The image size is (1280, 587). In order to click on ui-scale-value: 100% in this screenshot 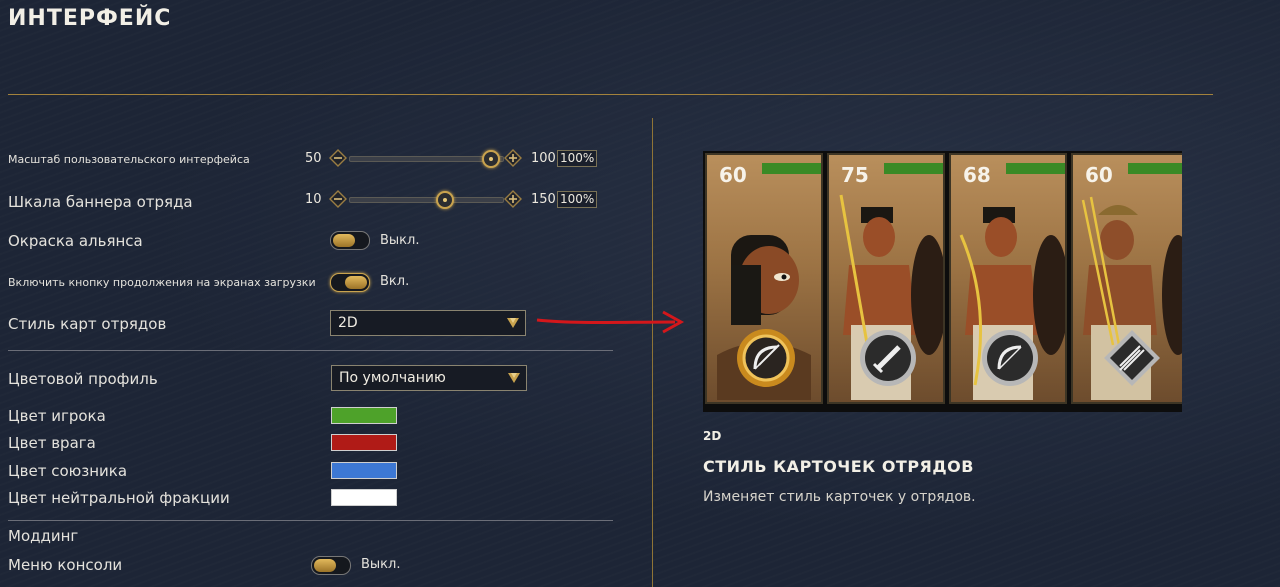, I will do `click(577, 158)`.